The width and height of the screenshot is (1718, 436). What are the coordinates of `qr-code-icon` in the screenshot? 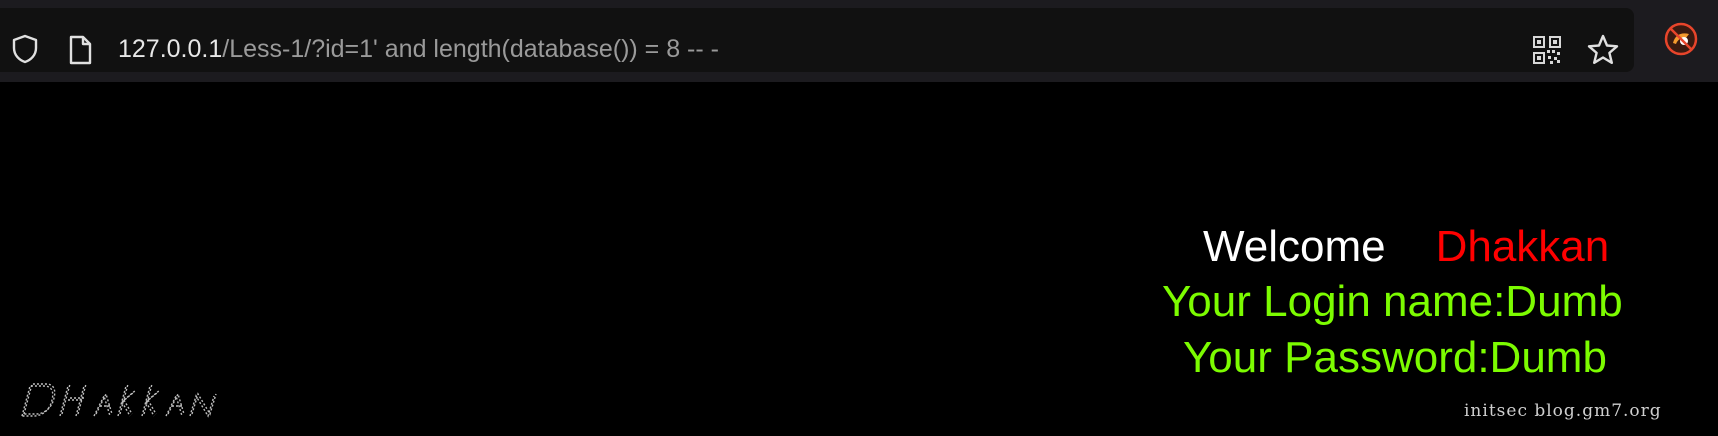 It's located at (1547, 50).